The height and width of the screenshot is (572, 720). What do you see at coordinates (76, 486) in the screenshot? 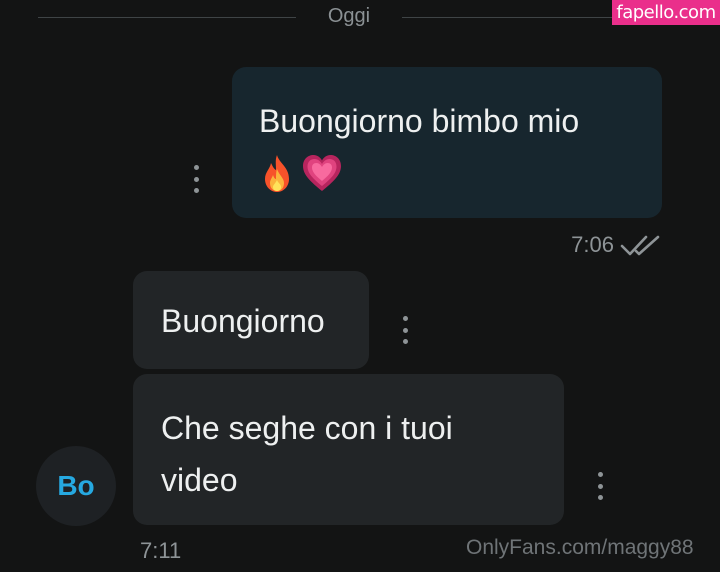
I see `avatar: Bo` at bounding box center [76, 486].